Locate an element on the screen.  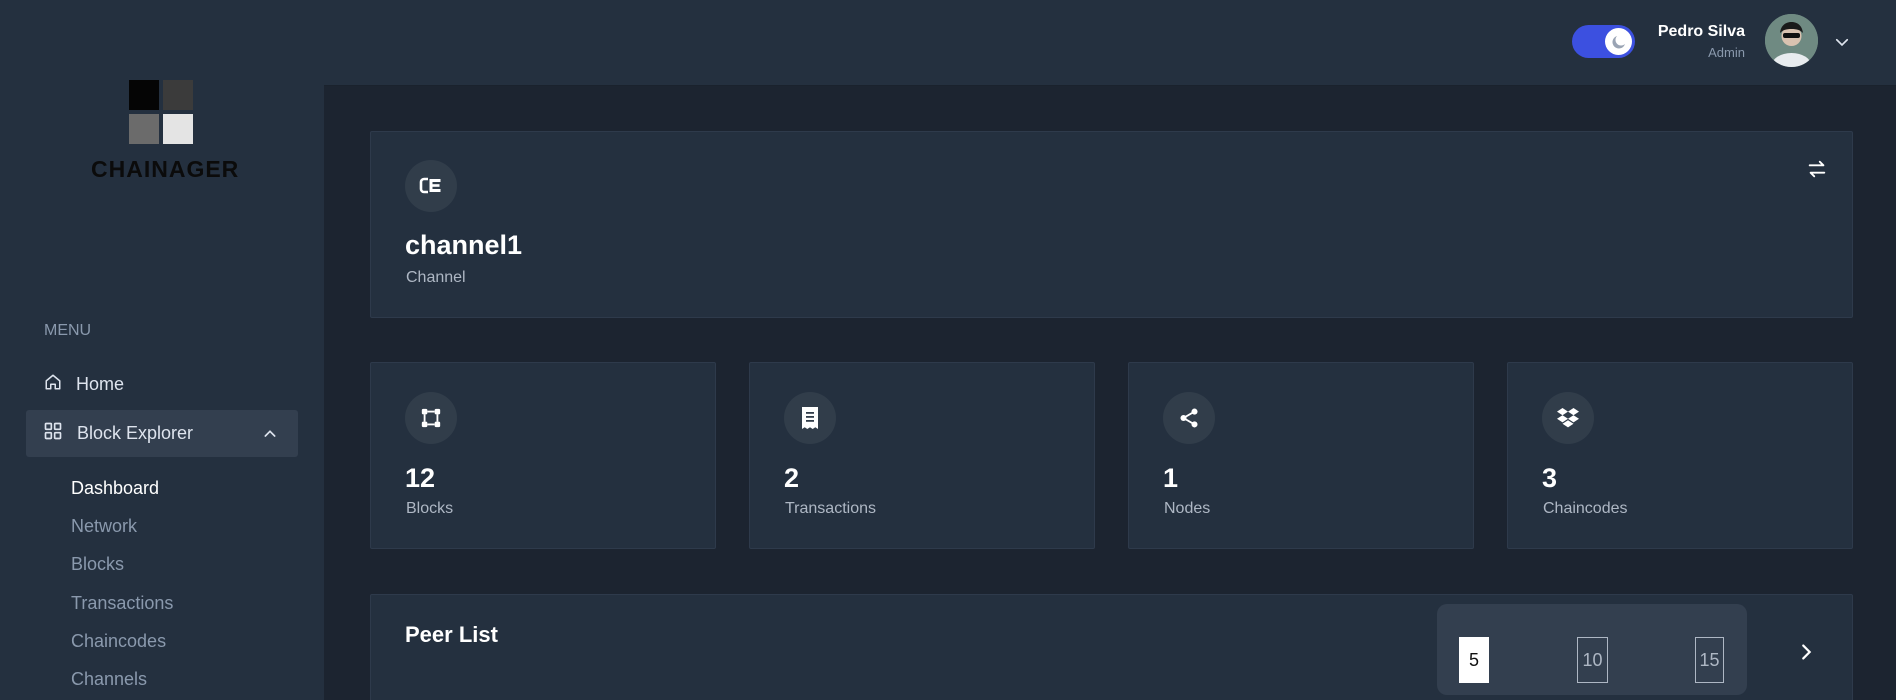
share-icon is located at coordinates (1189, 418).